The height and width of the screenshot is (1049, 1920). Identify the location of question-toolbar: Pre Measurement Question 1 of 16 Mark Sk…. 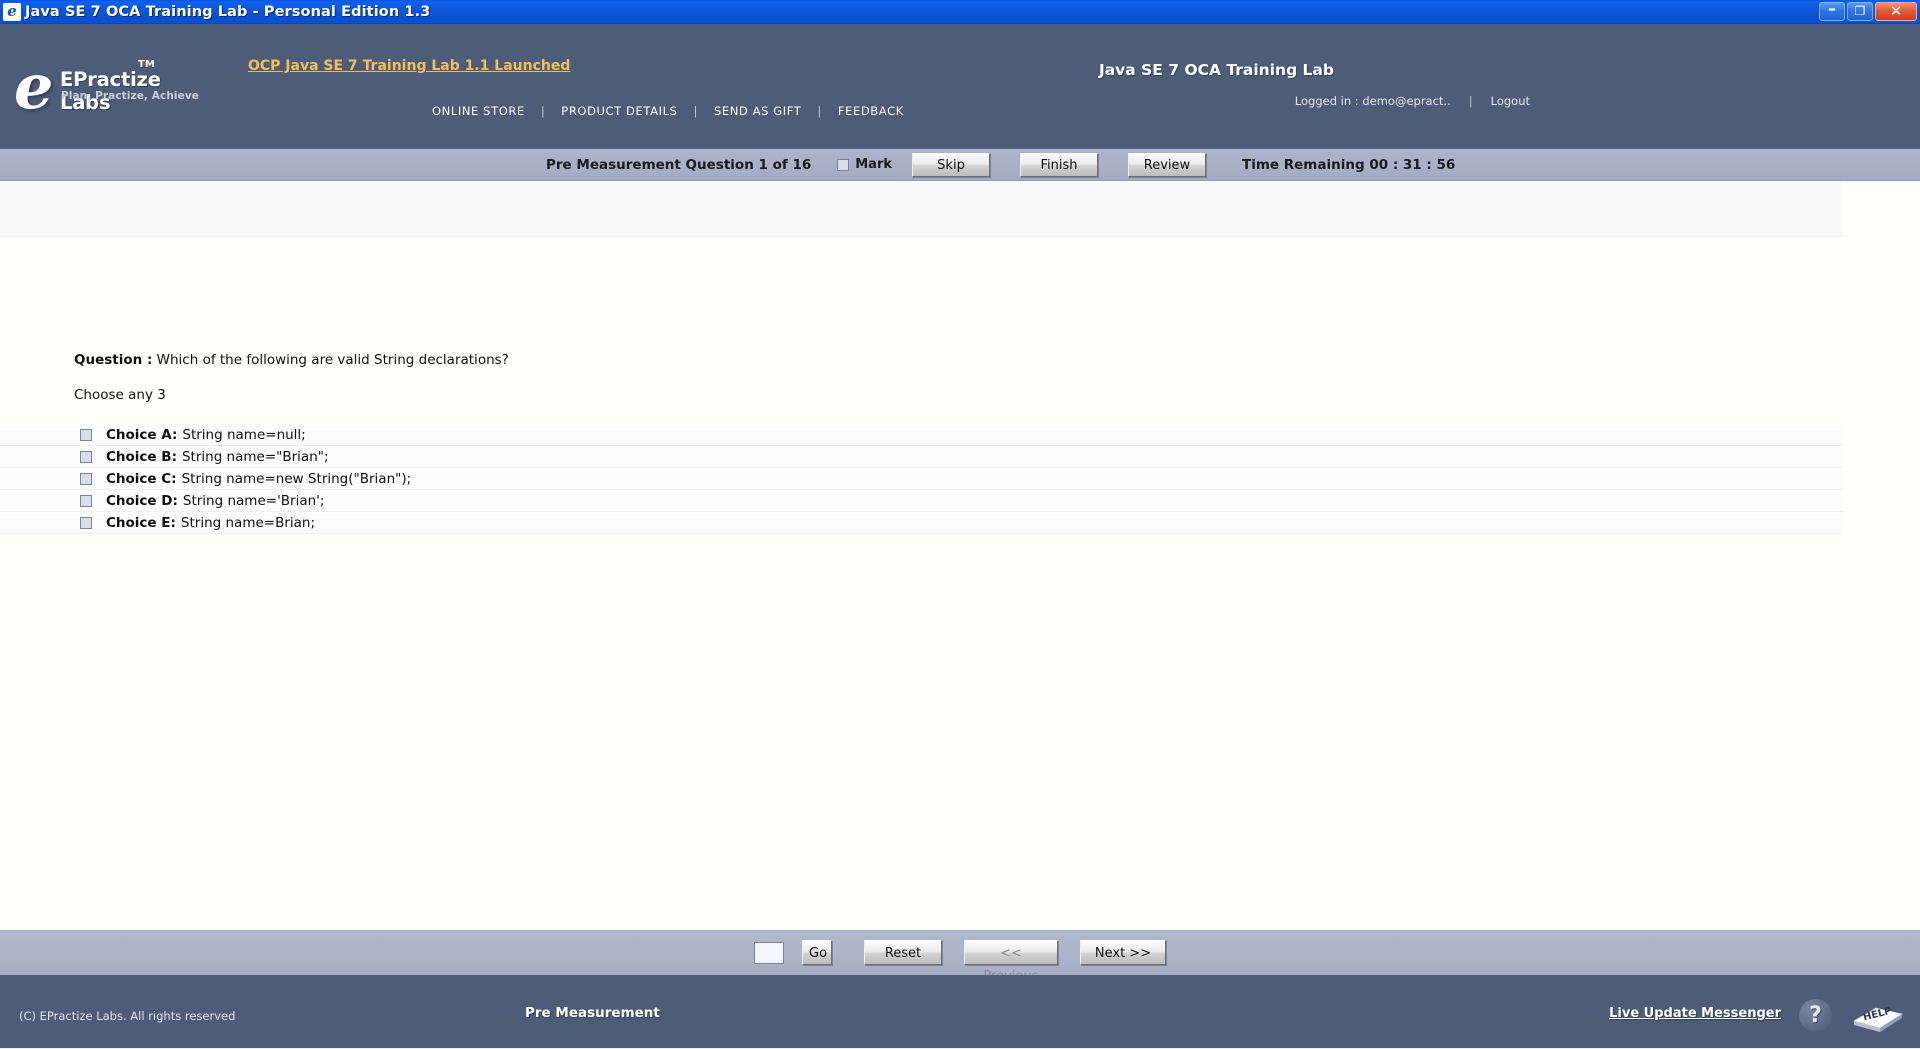
(960, 165).